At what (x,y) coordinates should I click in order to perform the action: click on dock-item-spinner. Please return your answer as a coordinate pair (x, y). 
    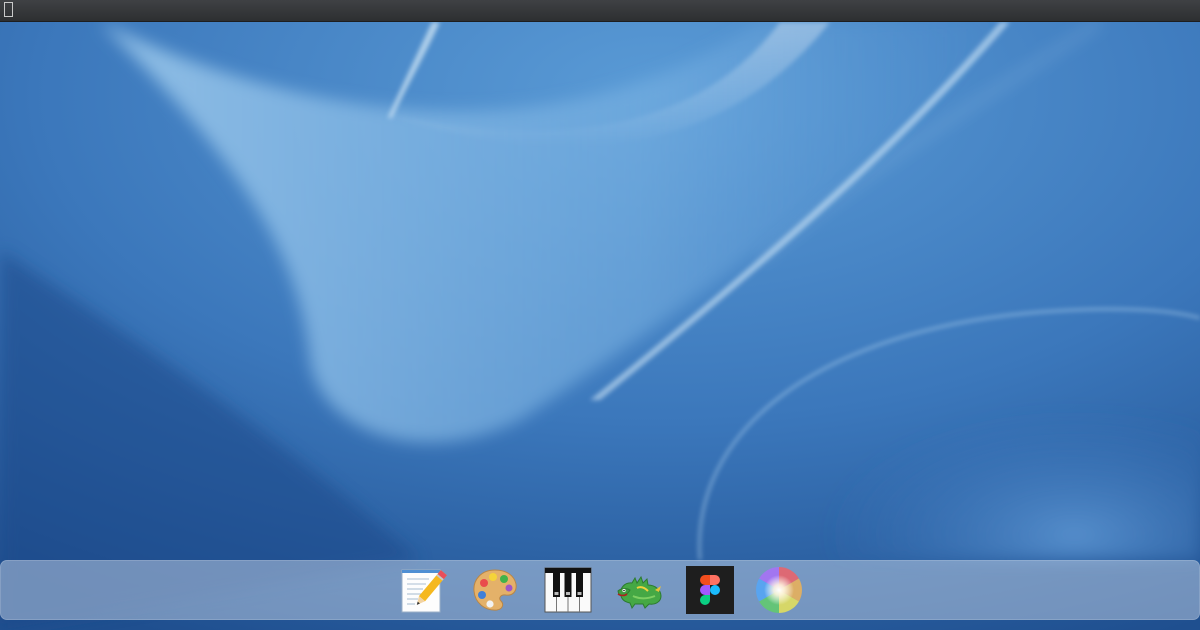
    Looking at the image, I should click on (779, 590).